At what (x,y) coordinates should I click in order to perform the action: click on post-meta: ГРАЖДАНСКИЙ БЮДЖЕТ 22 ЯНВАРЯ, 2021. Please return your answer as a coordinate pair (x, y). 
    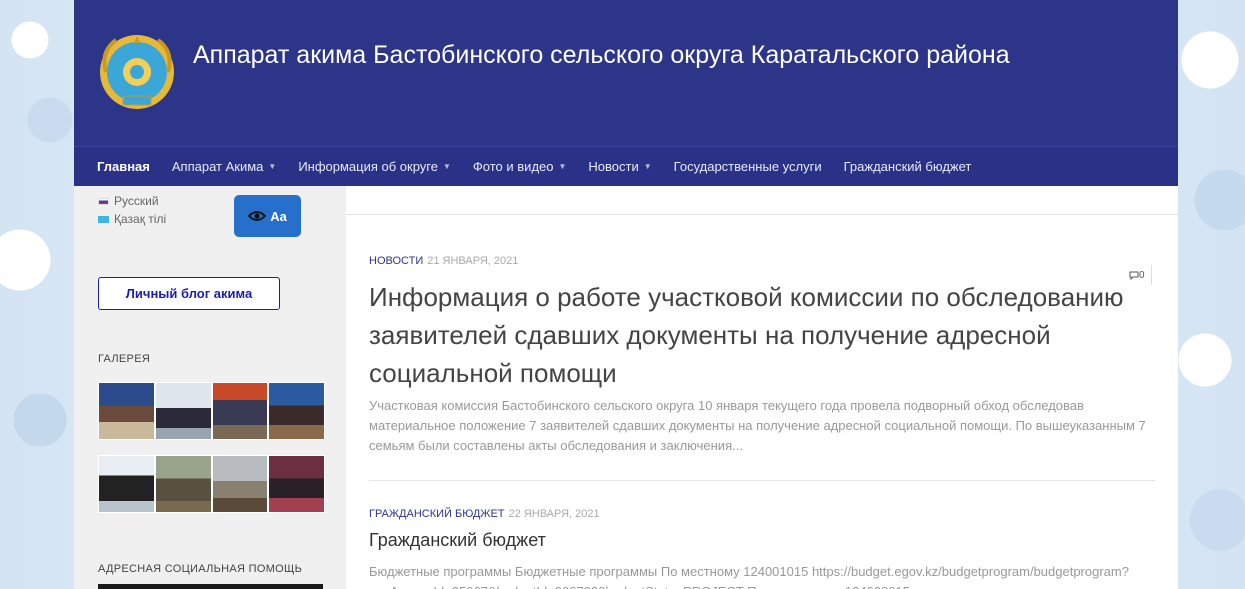
    Looking at the image, I should click on (484, 514).